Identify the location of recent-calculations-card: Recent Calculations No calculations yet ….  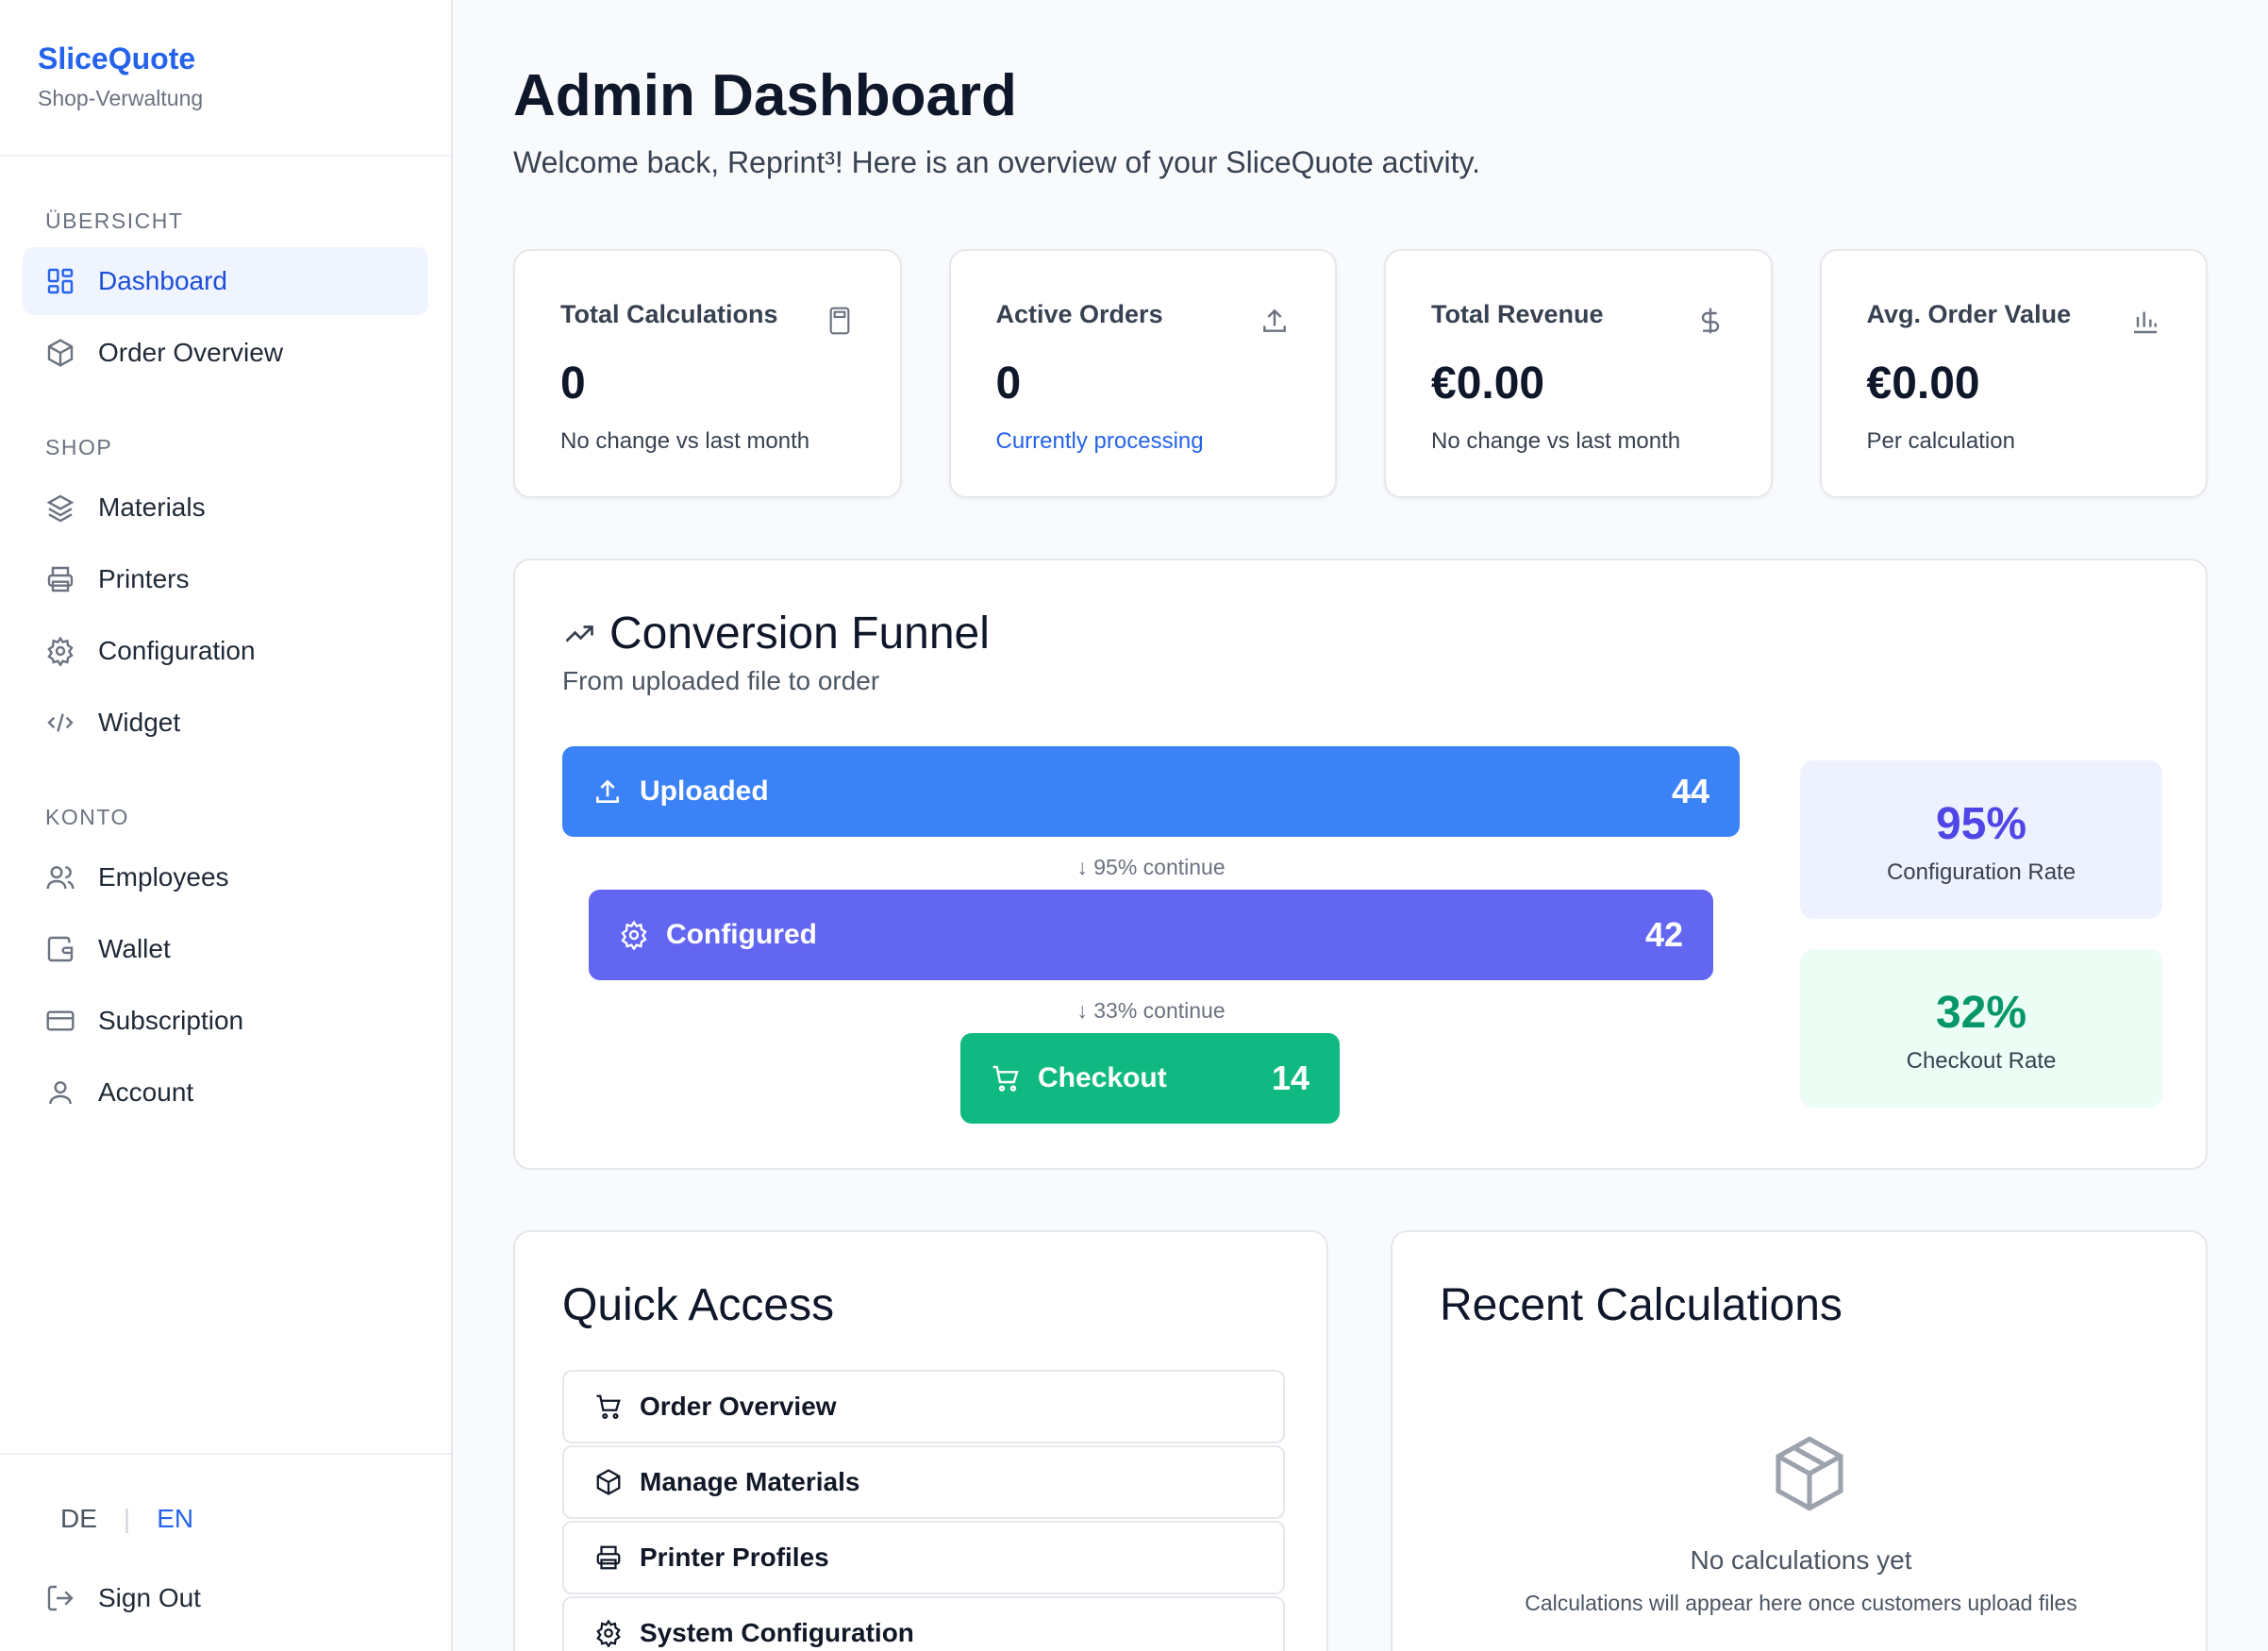
(1800, 1440).